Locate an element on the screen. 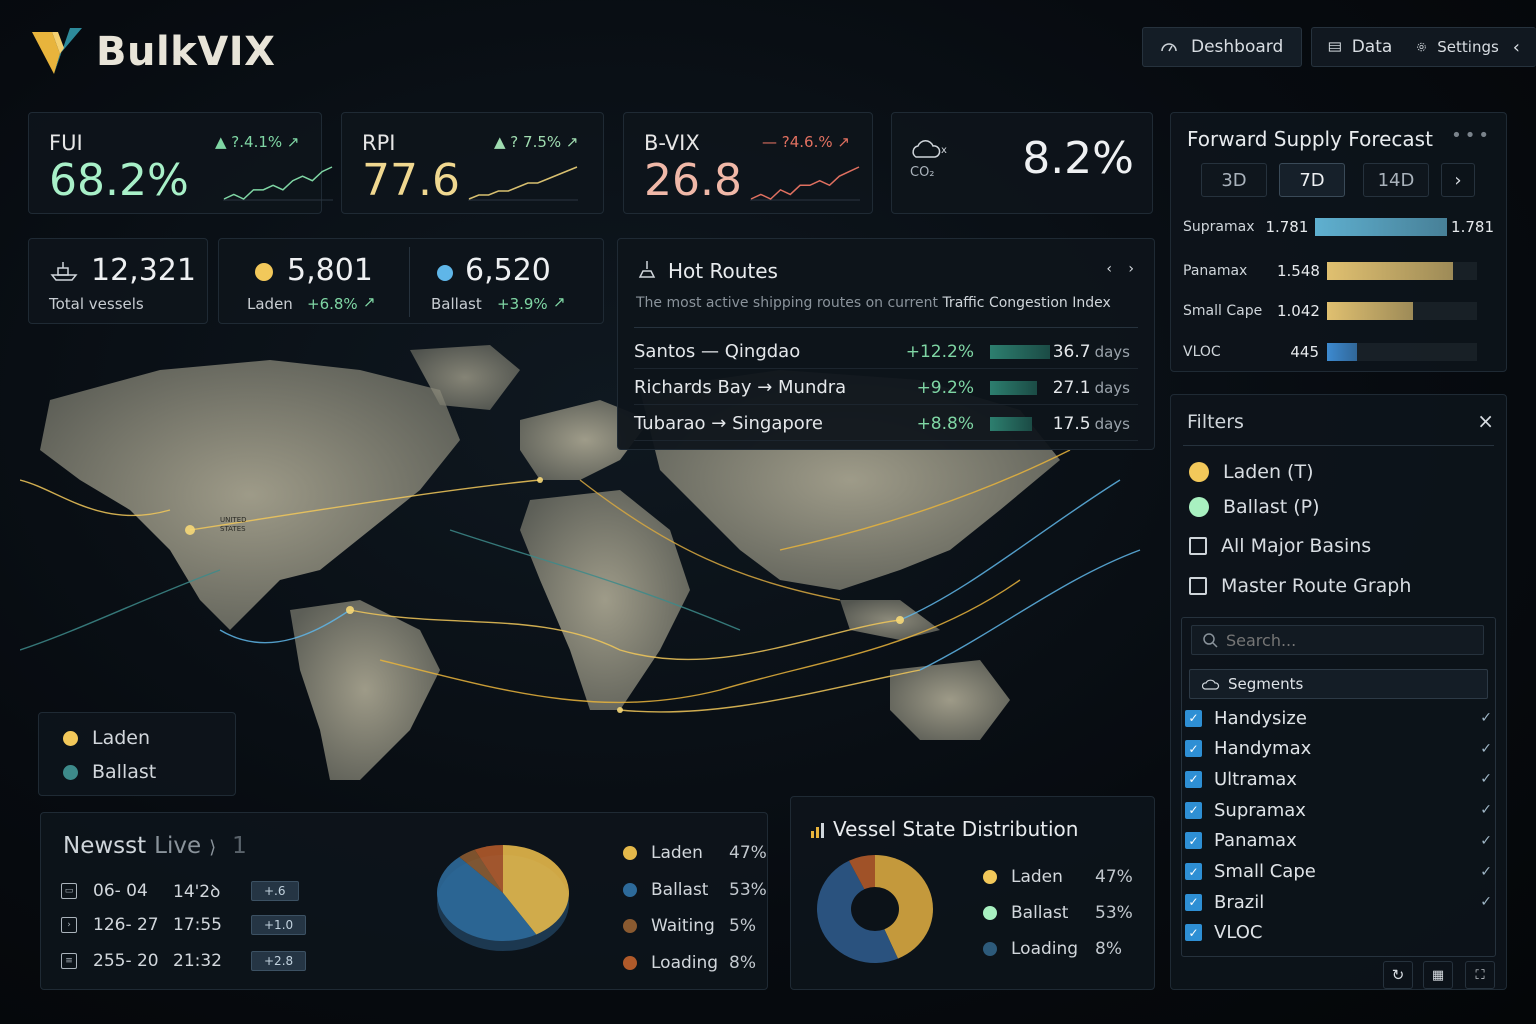 The width and height of the screenshot is (1536, 1024). co2-label: CO₂ is located at coordinates (922, 172).